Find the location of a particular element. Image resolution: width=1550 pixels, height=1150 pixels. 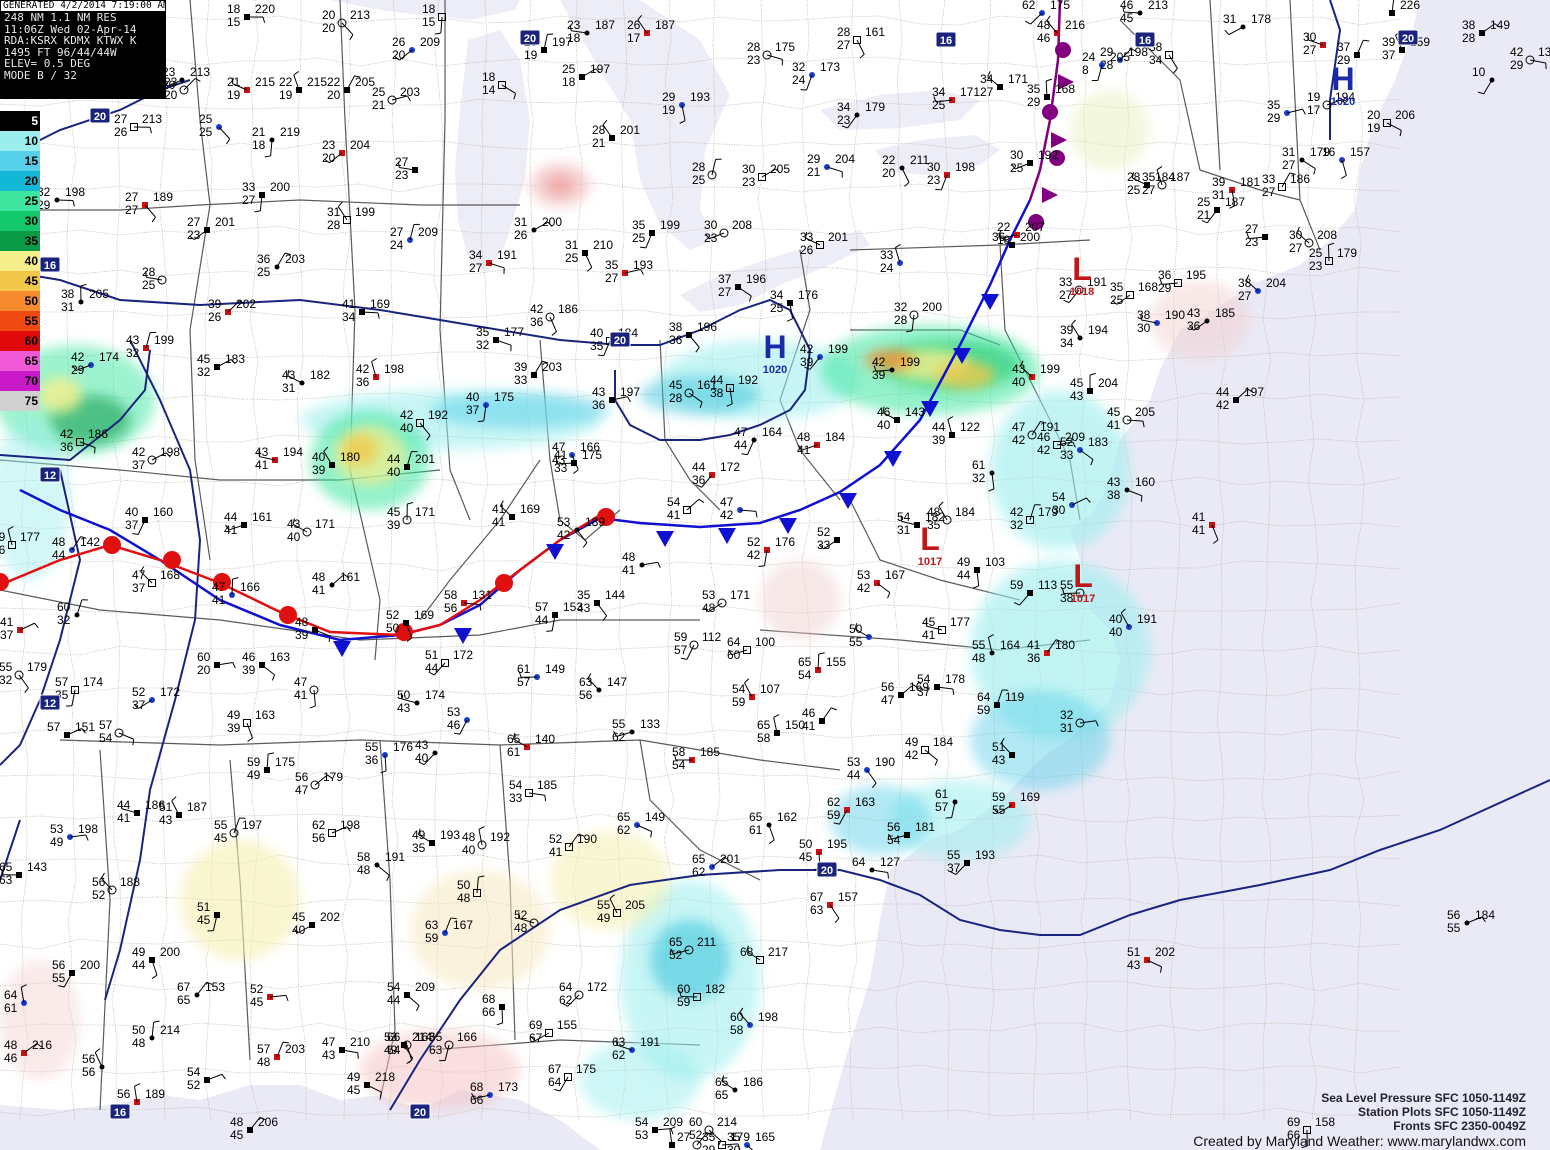

station-pressure: 215 is located at coordinates (317, 82).